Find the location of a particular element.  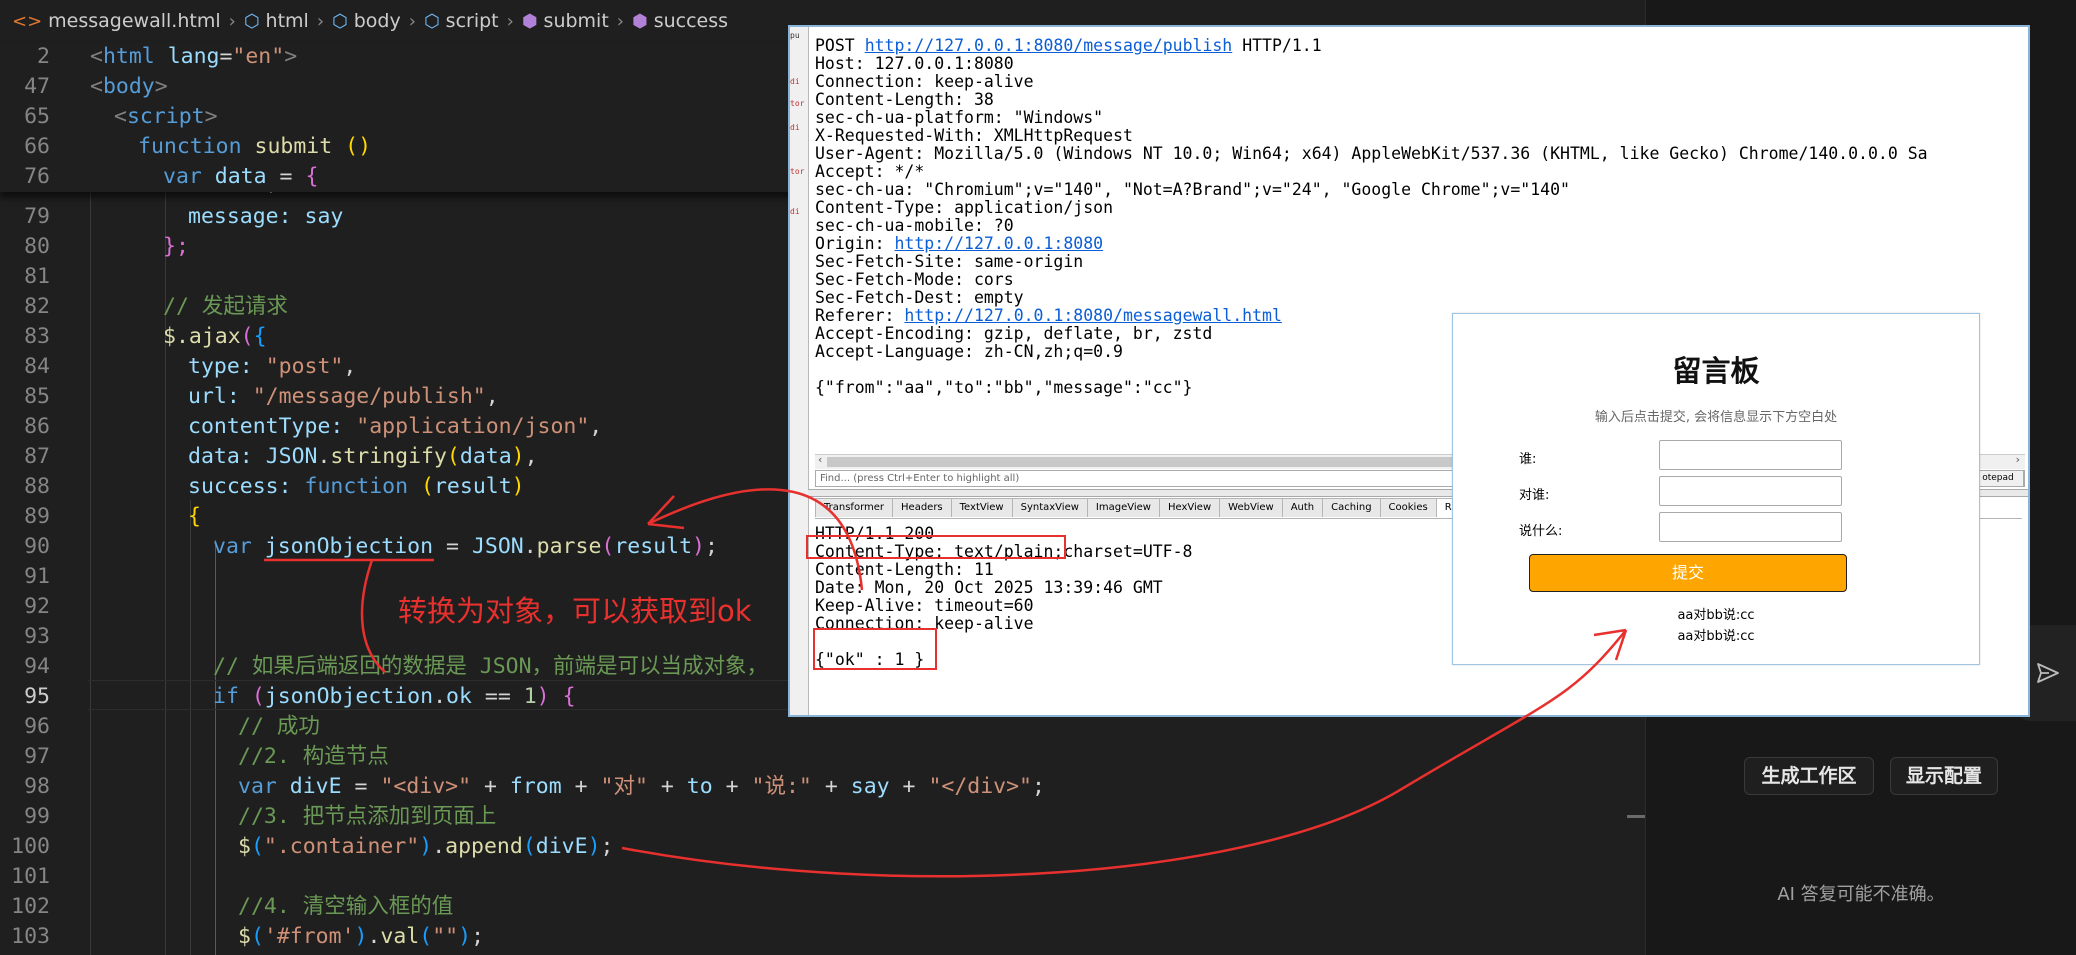

generate-workspace-button: 生成工作区 is located at coordinates (1809, 776).